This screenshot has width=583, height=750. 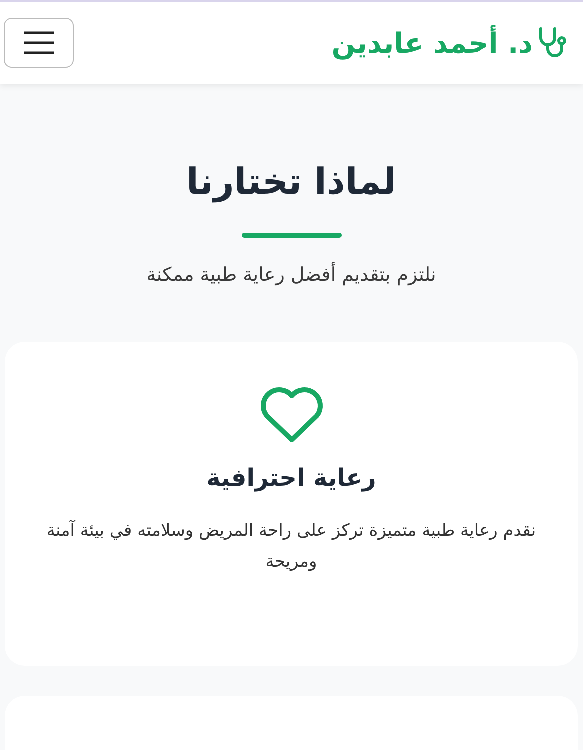 What do you see at coordinates (291, 182) in the screenshot?
I see `section-title: لماذا تختارنا` at bounding box center [291, 182].